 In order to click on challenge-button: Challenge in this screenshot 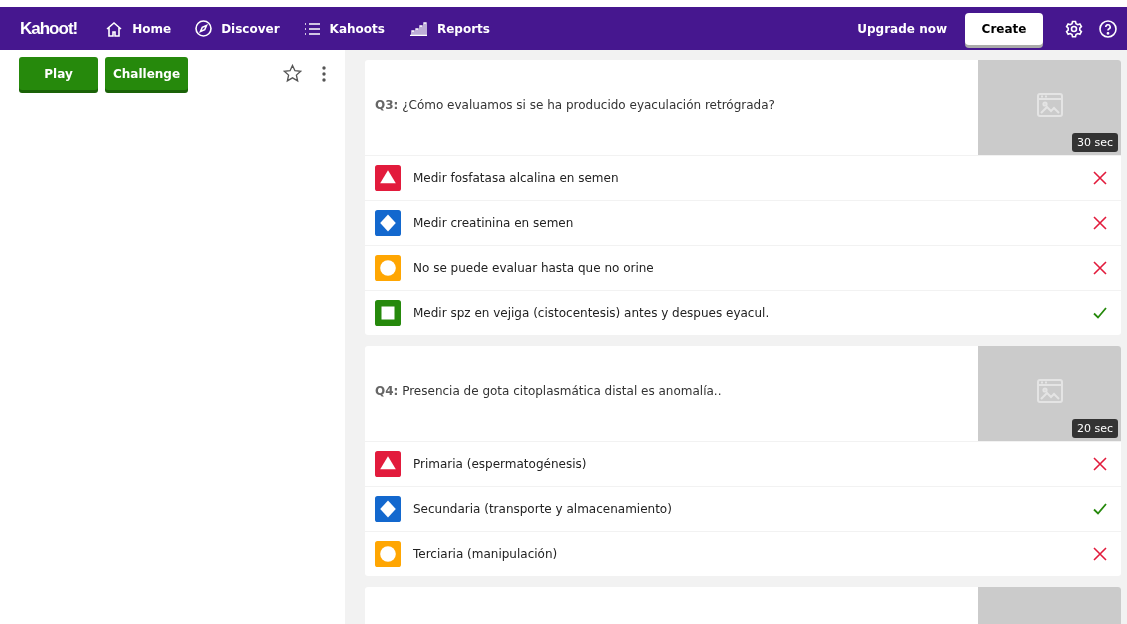, I will do `click(146, 73)`.